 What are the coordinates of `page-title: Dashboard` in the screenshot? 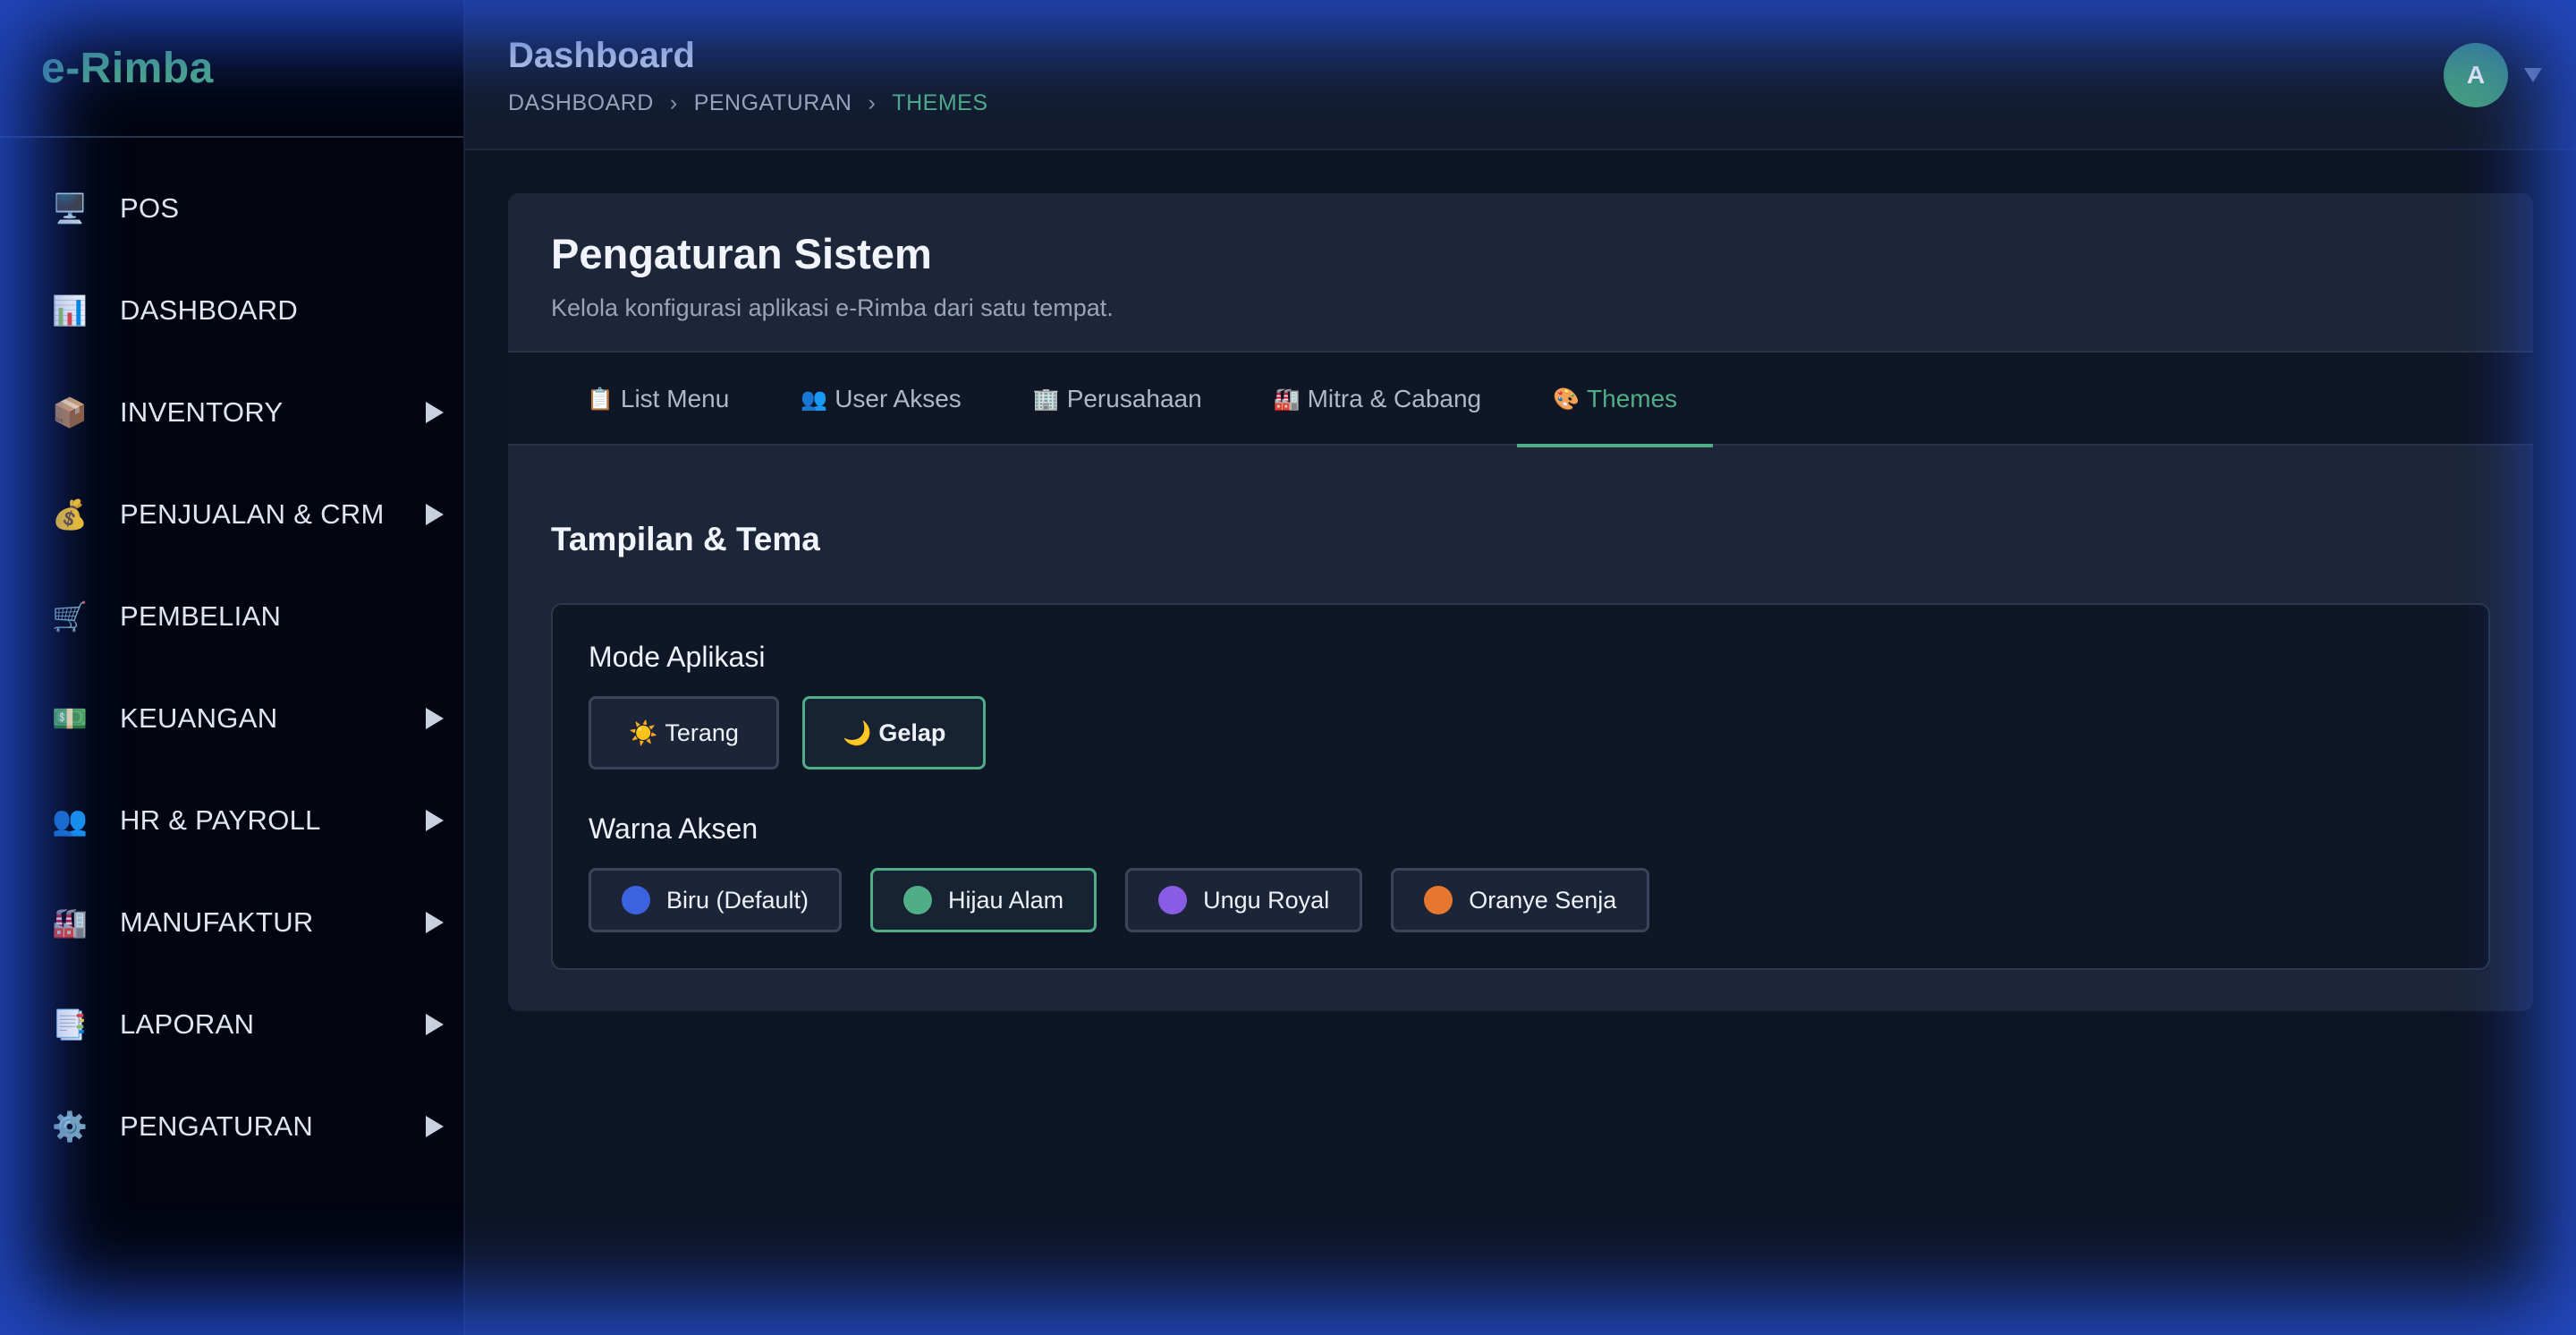 It's located at (601, 55).